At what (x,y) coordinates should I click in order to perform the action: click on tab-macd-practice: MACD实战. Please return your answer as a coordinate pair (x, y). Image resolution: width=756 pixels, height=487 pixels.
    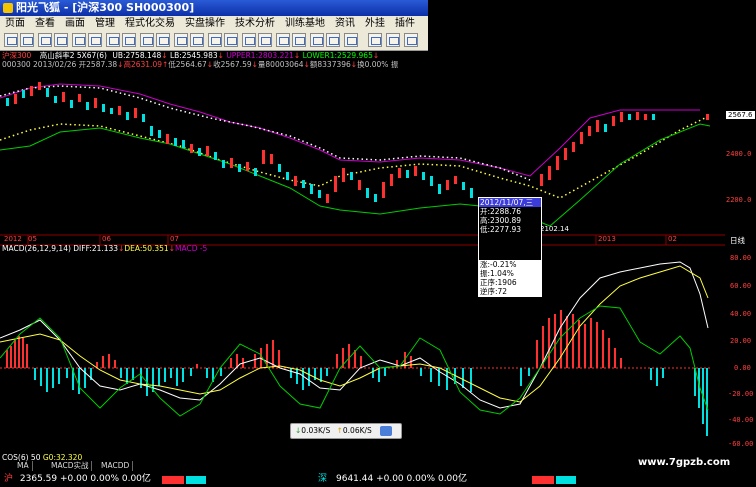
    Looking at the image, I should click on (70, 466).